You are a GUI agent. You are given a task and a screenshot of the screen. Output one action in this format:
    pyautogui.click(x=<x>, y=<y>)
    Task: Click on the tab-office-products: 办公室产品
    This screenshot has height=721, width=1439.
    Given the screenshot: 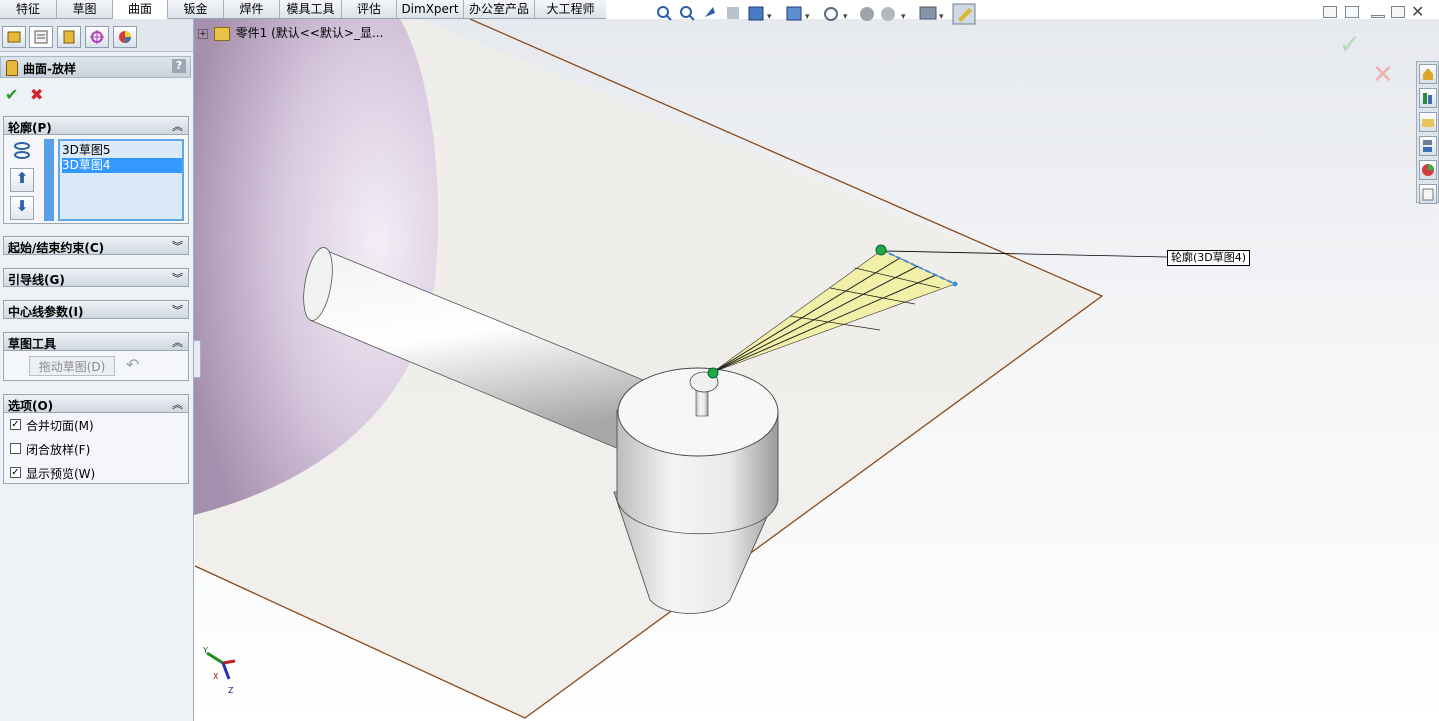 What is the action you would take?
    pyautogui.click(x=499, y=9)
    